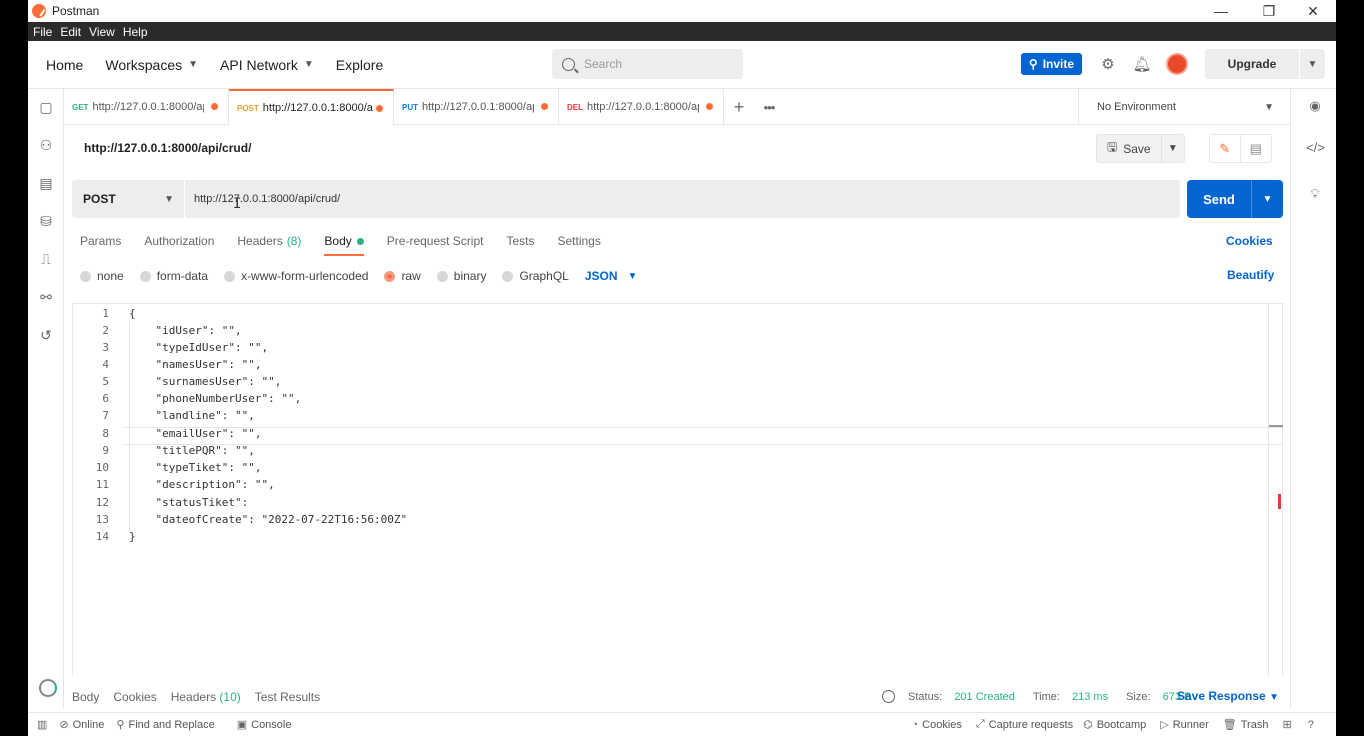 The width and height of the screenshot is (1364, 736). I want to click on minimize-button: —, so click(1221, 11).